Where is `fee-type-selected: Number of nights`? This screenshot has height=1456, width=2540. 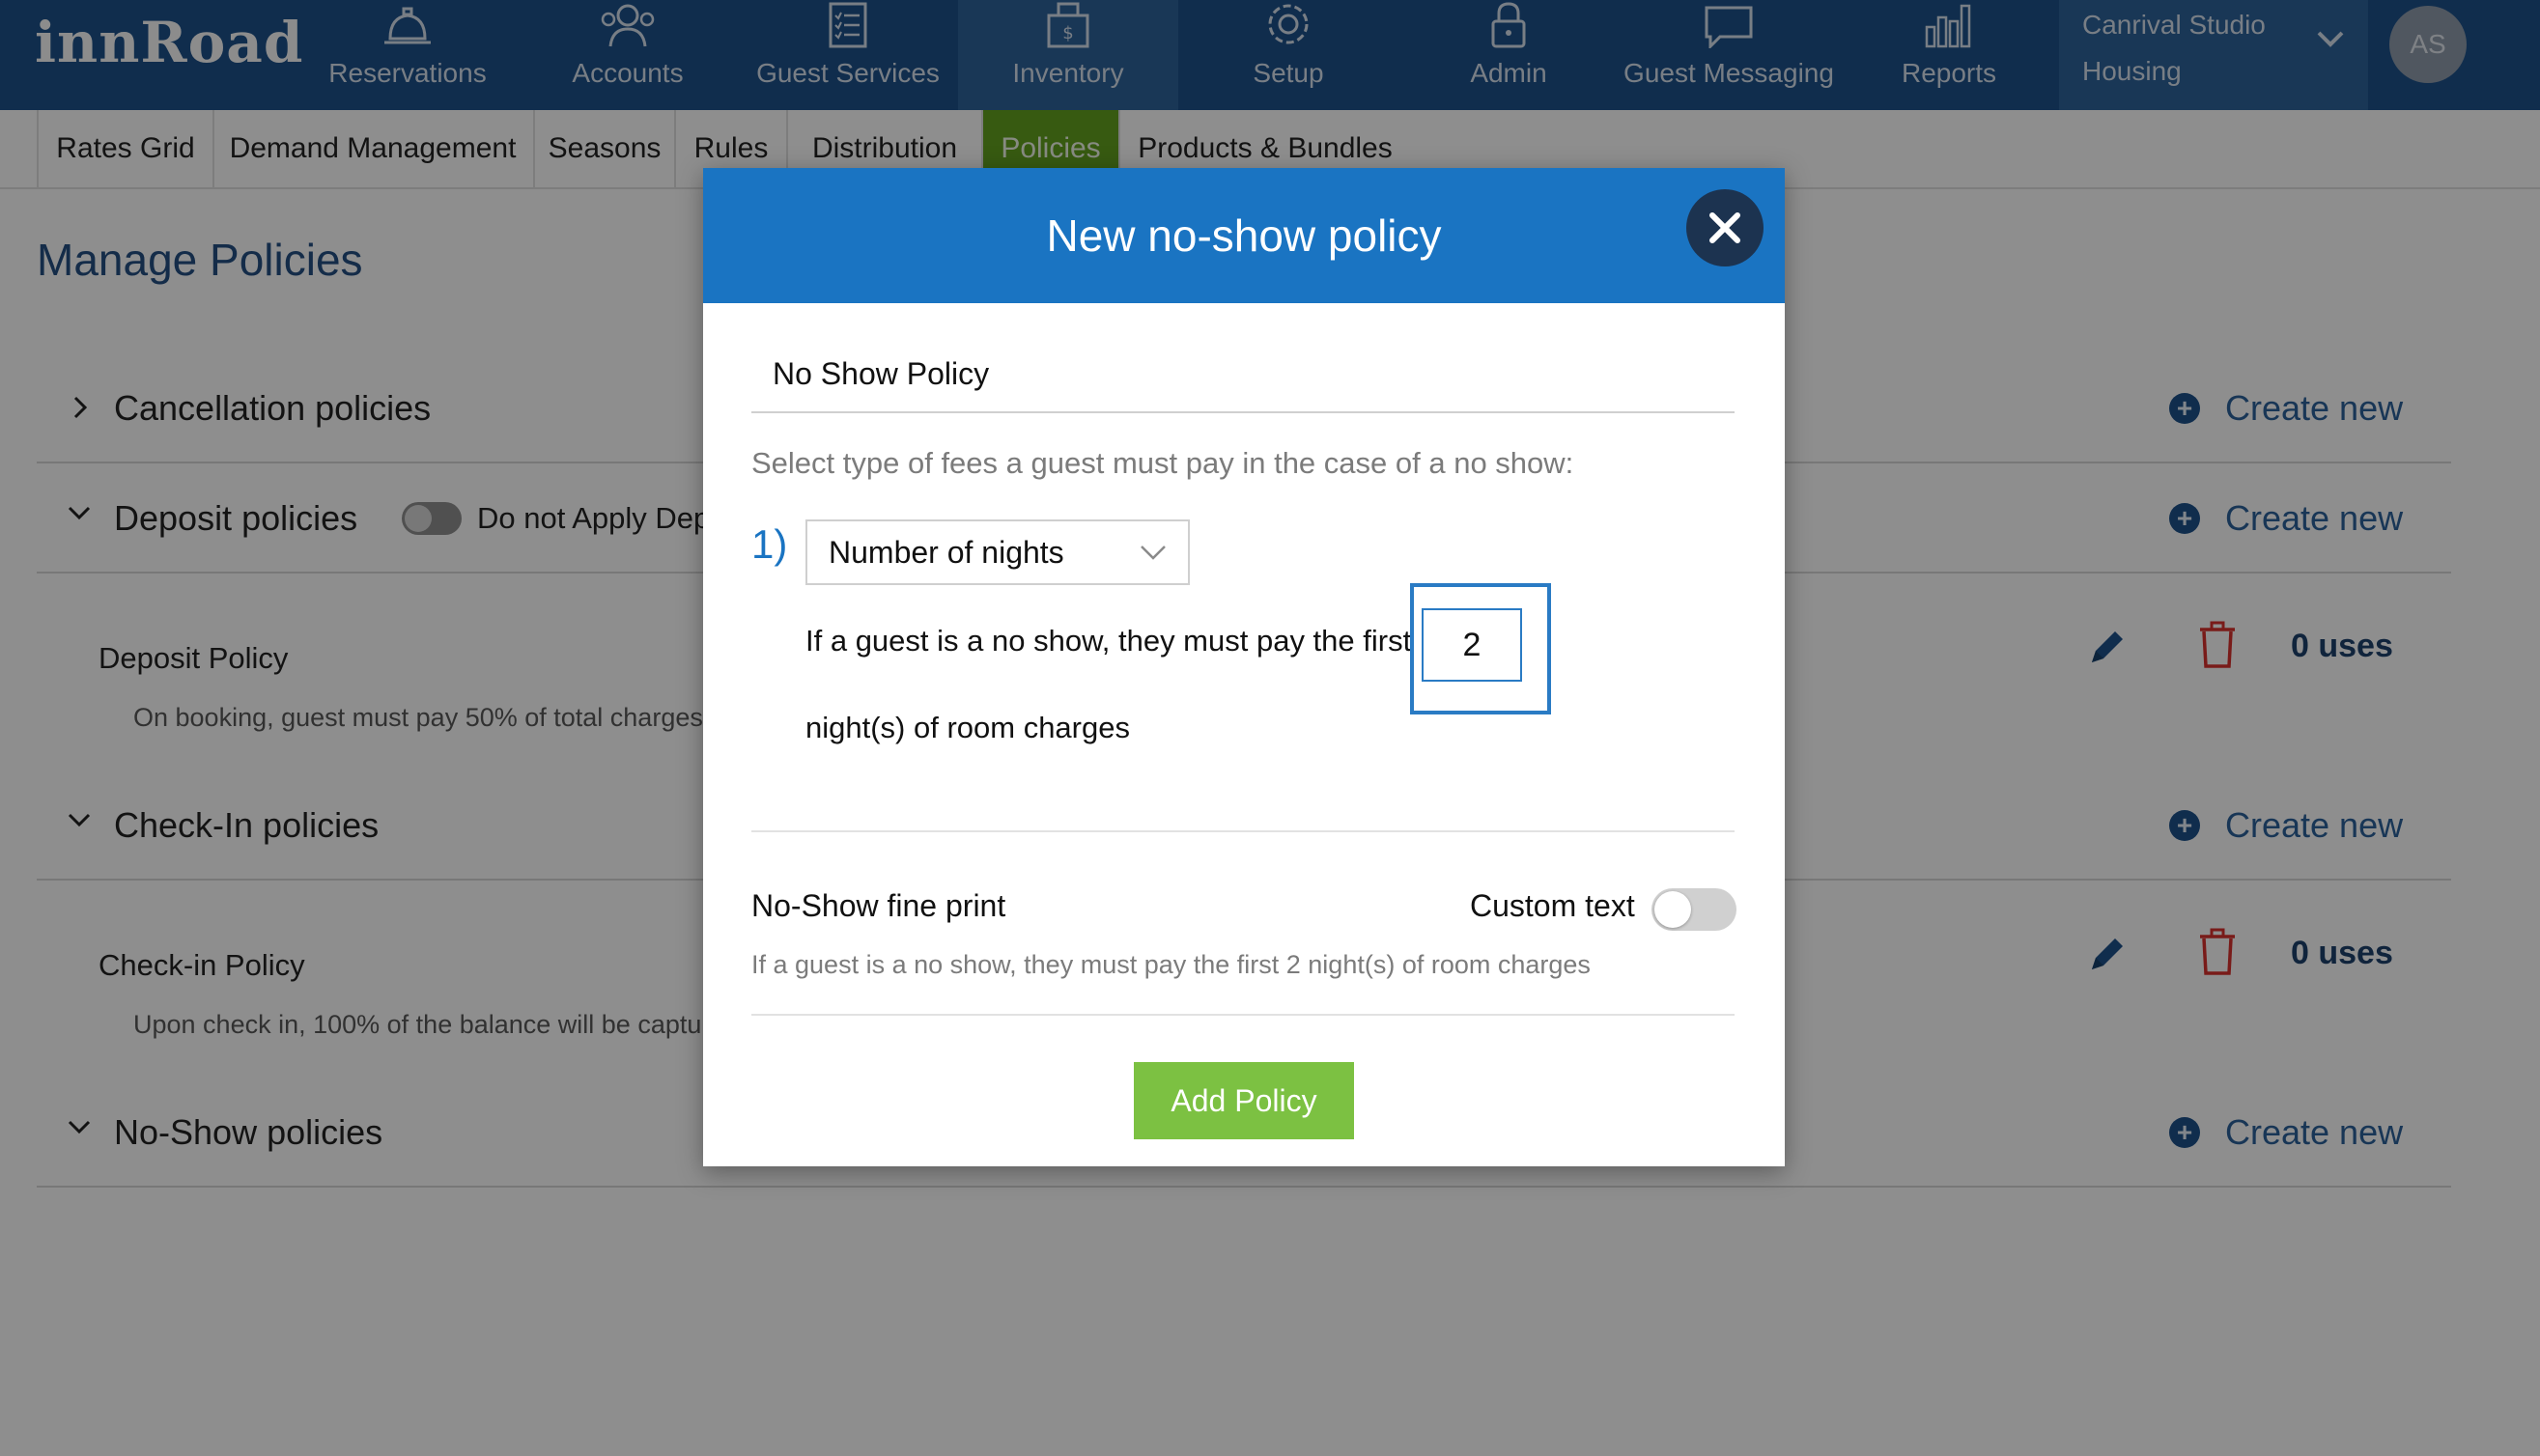
fee-type-selected: Number of nights is located at coordinates (946, 552).